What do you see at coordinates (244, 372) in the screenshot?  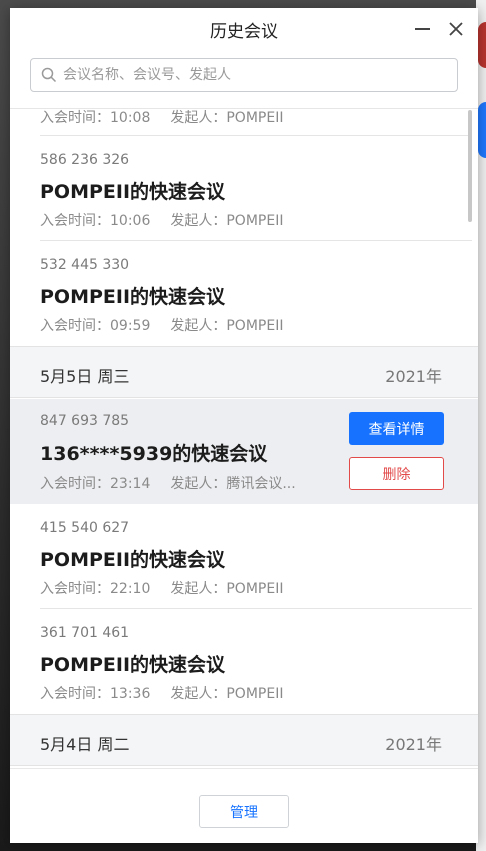 I see `date-group-header: 5月5日 周三 2021年` at bounding box center [244, 372].